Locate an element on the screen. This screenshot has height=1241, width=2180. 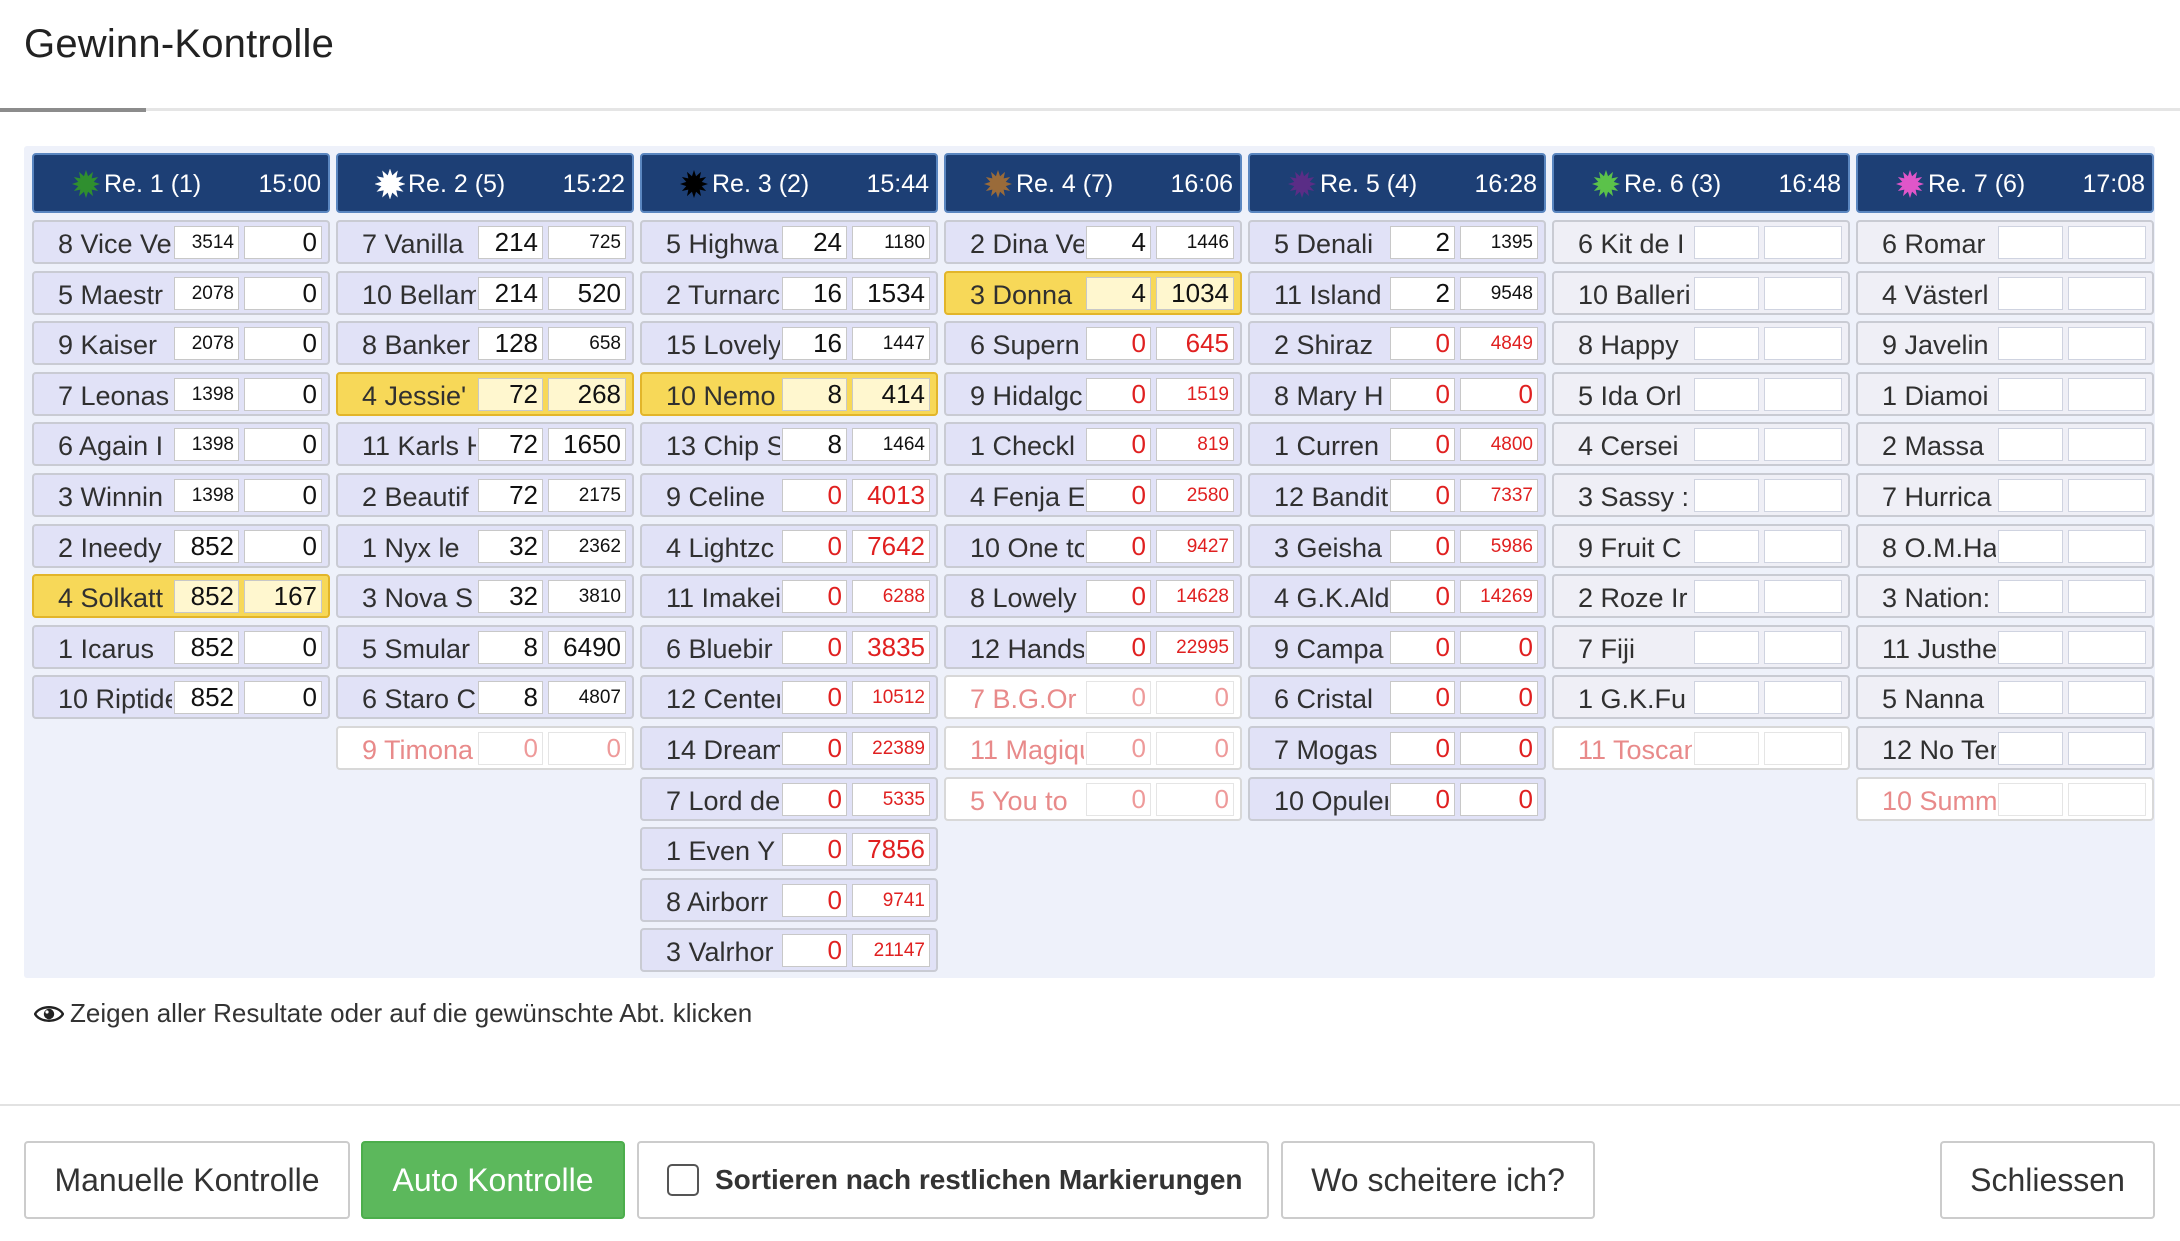
runner-row: 9 Celine 0 4013 is located at coordinates (789, 494).